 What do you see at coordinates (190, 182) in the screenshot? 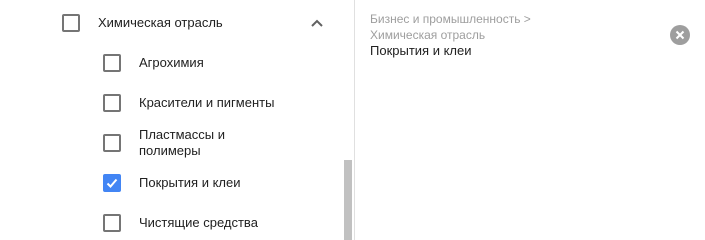
I see `child-label: Покрытия и клеи` at bounding box center [190, 182].